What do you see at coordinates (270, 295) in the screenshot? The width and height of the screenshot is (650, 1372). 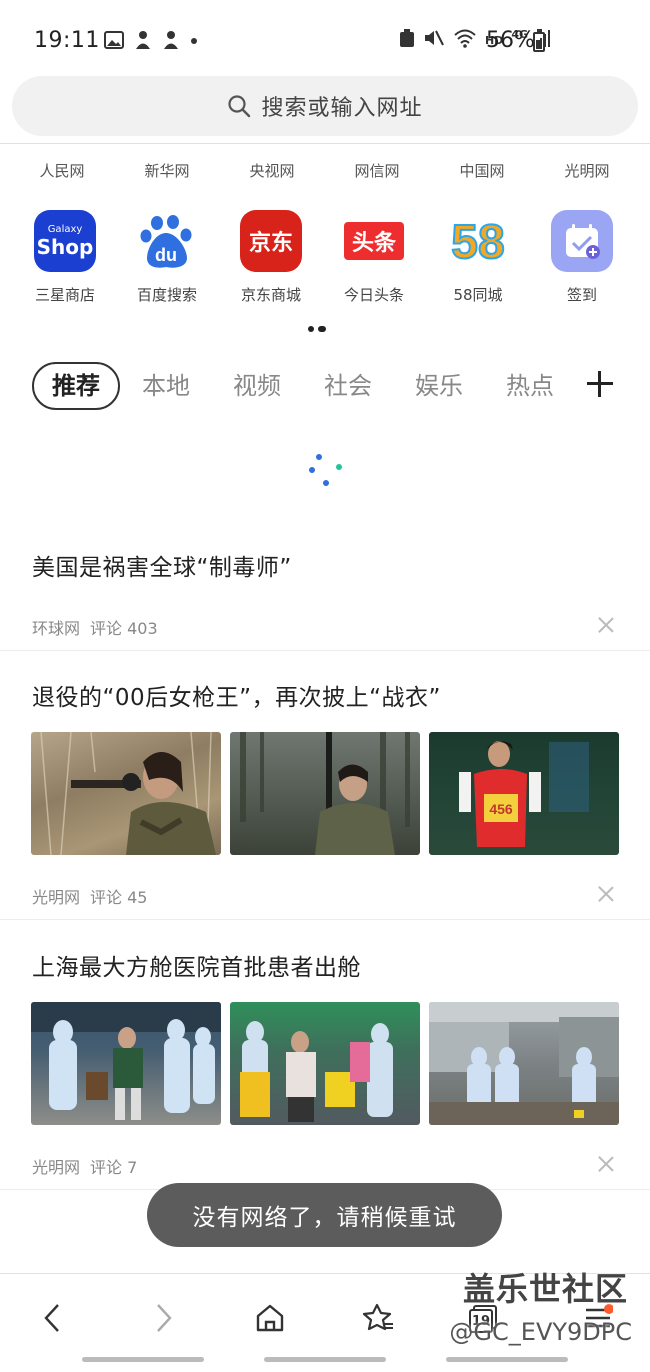 I see `app-label: 京东商城` at bounding box center [270, 295].